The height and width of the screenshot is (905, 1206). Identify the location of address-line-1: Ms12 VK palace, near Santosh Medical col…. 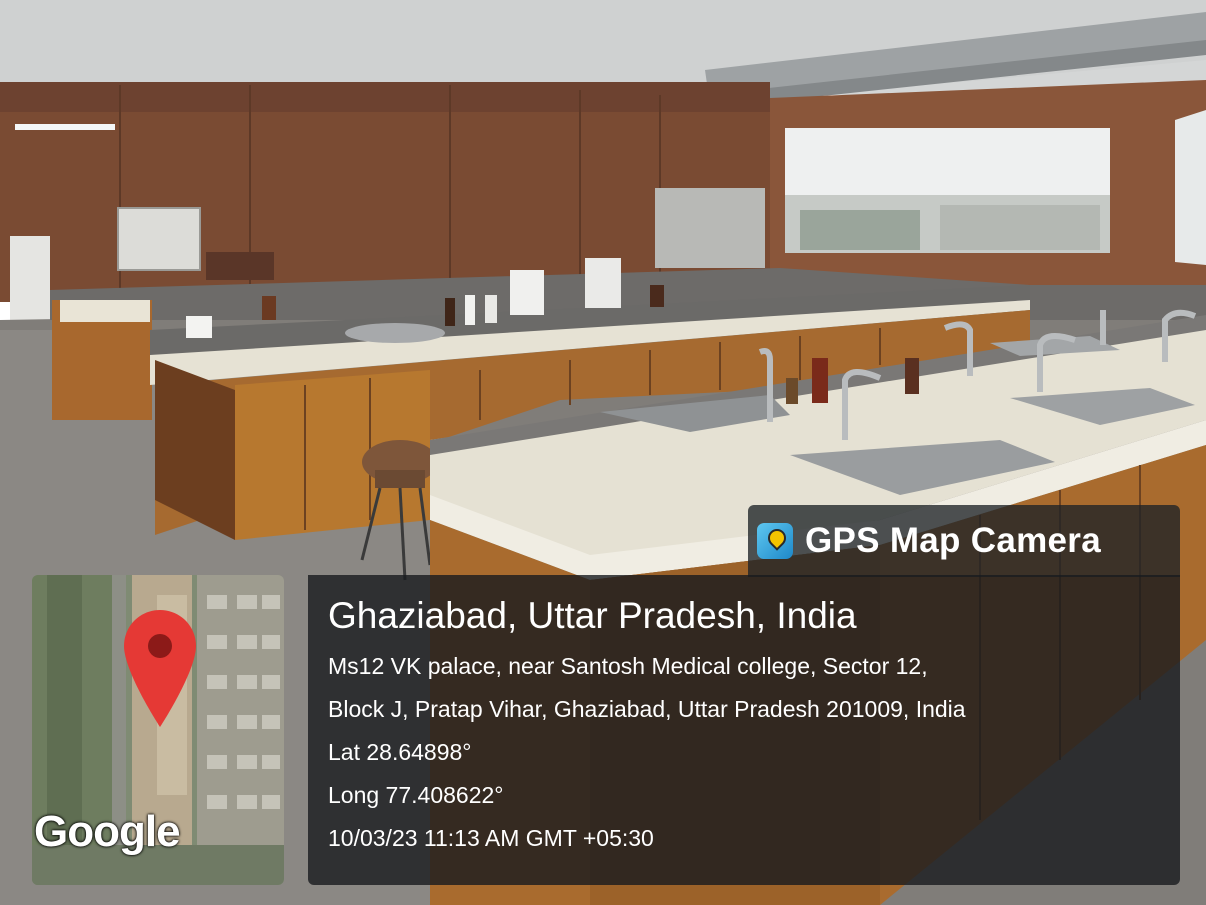
(628, 666).